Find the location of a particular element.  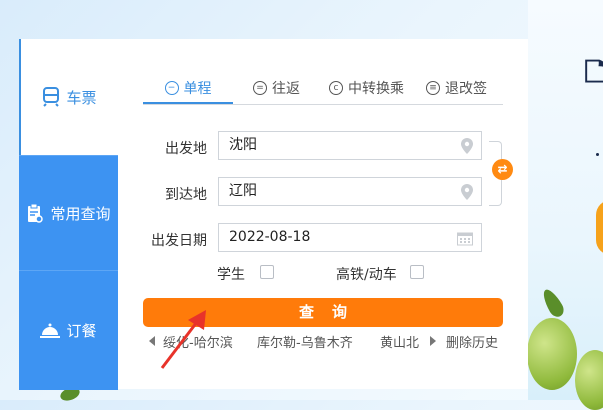

train-icon is located at coordinates (51, 97).